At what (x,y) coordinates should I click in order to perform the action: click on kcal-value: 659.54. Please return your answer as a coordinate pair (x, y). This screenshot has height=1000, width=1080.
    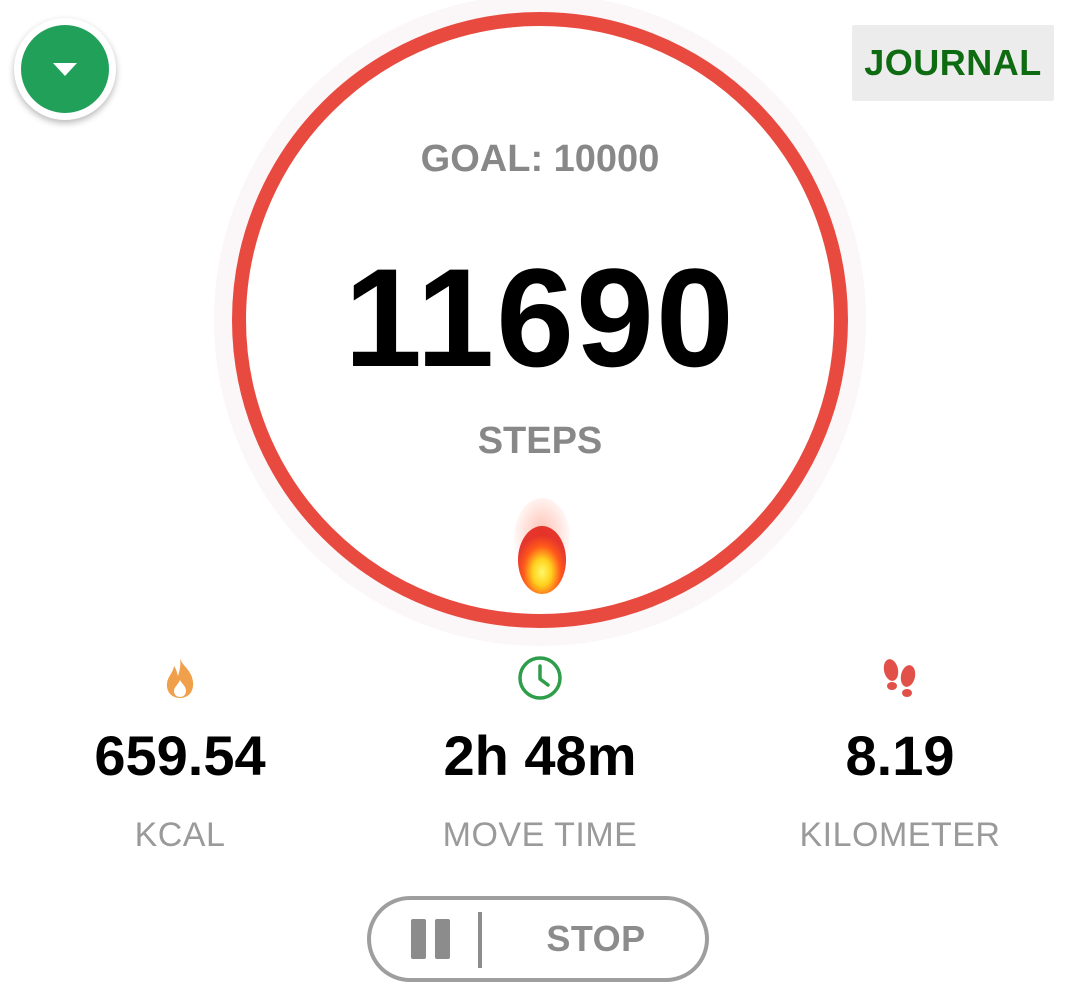
    Looking at the image, I should click on (180, 755).